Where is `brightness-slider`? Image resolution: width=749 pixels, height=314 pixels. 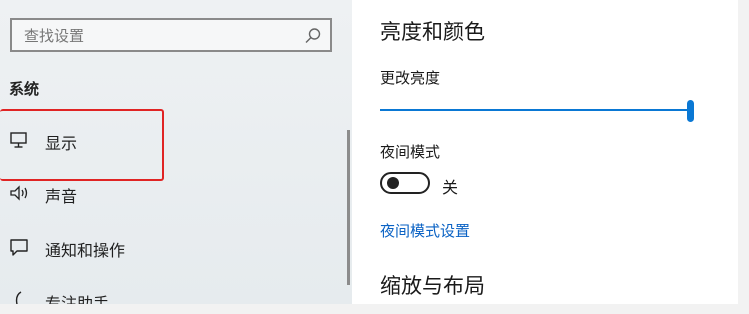 brightness-slider is located at coordinates (537, 111).